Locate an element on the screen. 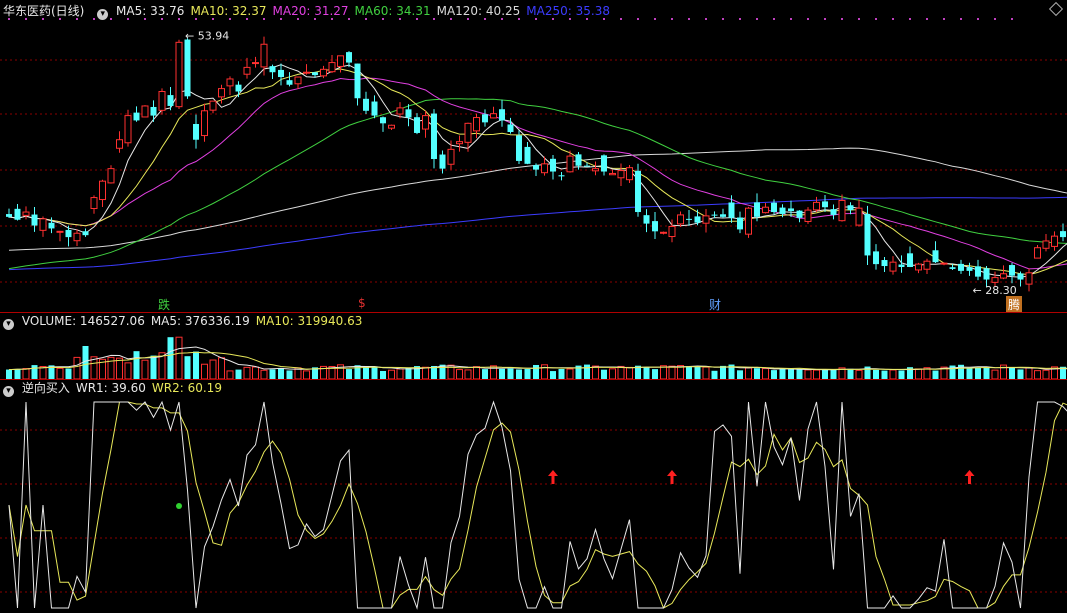  volume-chart is located at coordinates (533, 354).